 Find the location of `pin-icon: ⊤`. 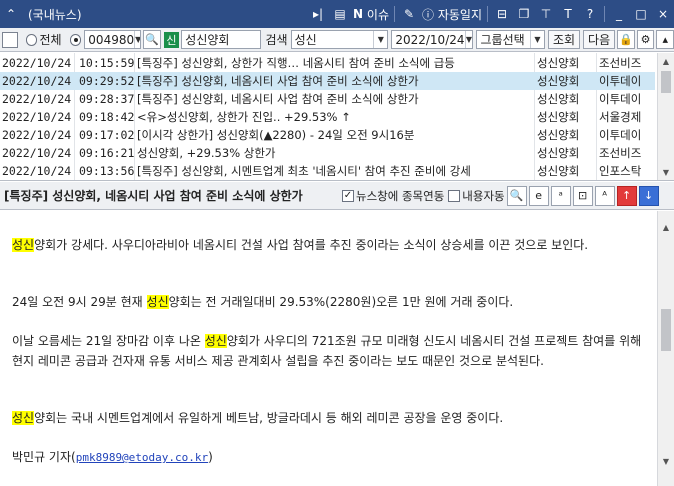

pin-icon: ⊤ is located at coordinates (546, 14).